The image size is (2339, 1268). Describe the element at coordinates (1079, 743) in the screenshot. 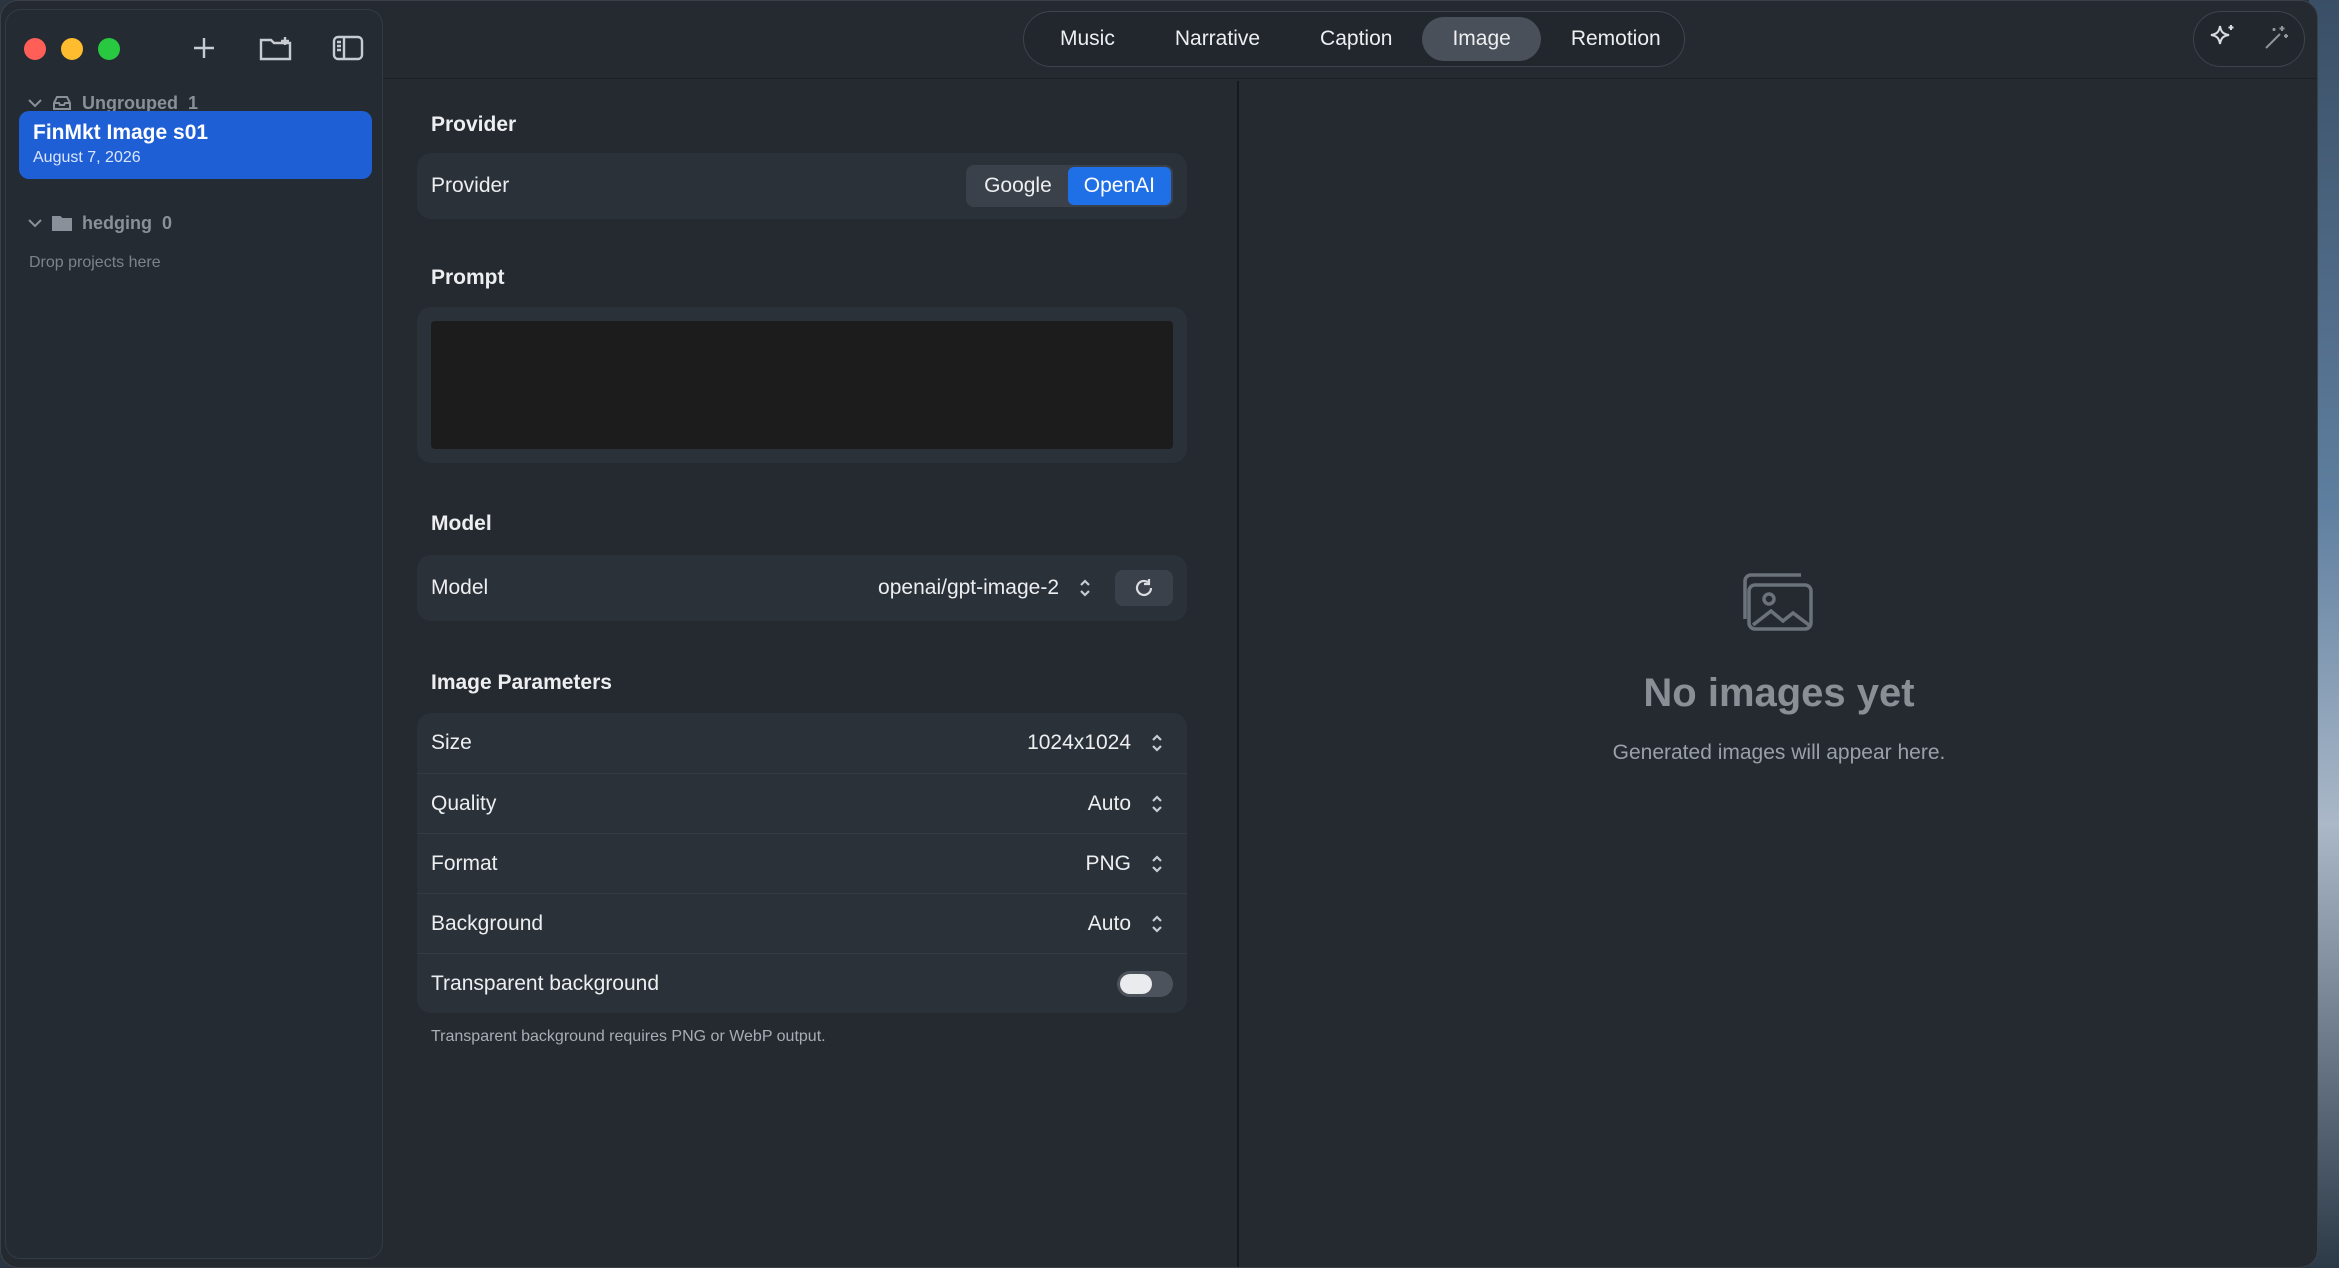

I see `size-select-value: 1024x1024` at that location.